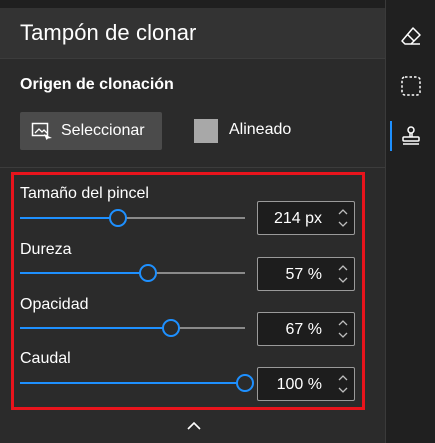 Image resolution: width=435 pixels, height=443 pixels. What do you see at coordinates (343, 378) in the screenshot?
I see `flow-increment-icon` at bounding box center [343, 378].